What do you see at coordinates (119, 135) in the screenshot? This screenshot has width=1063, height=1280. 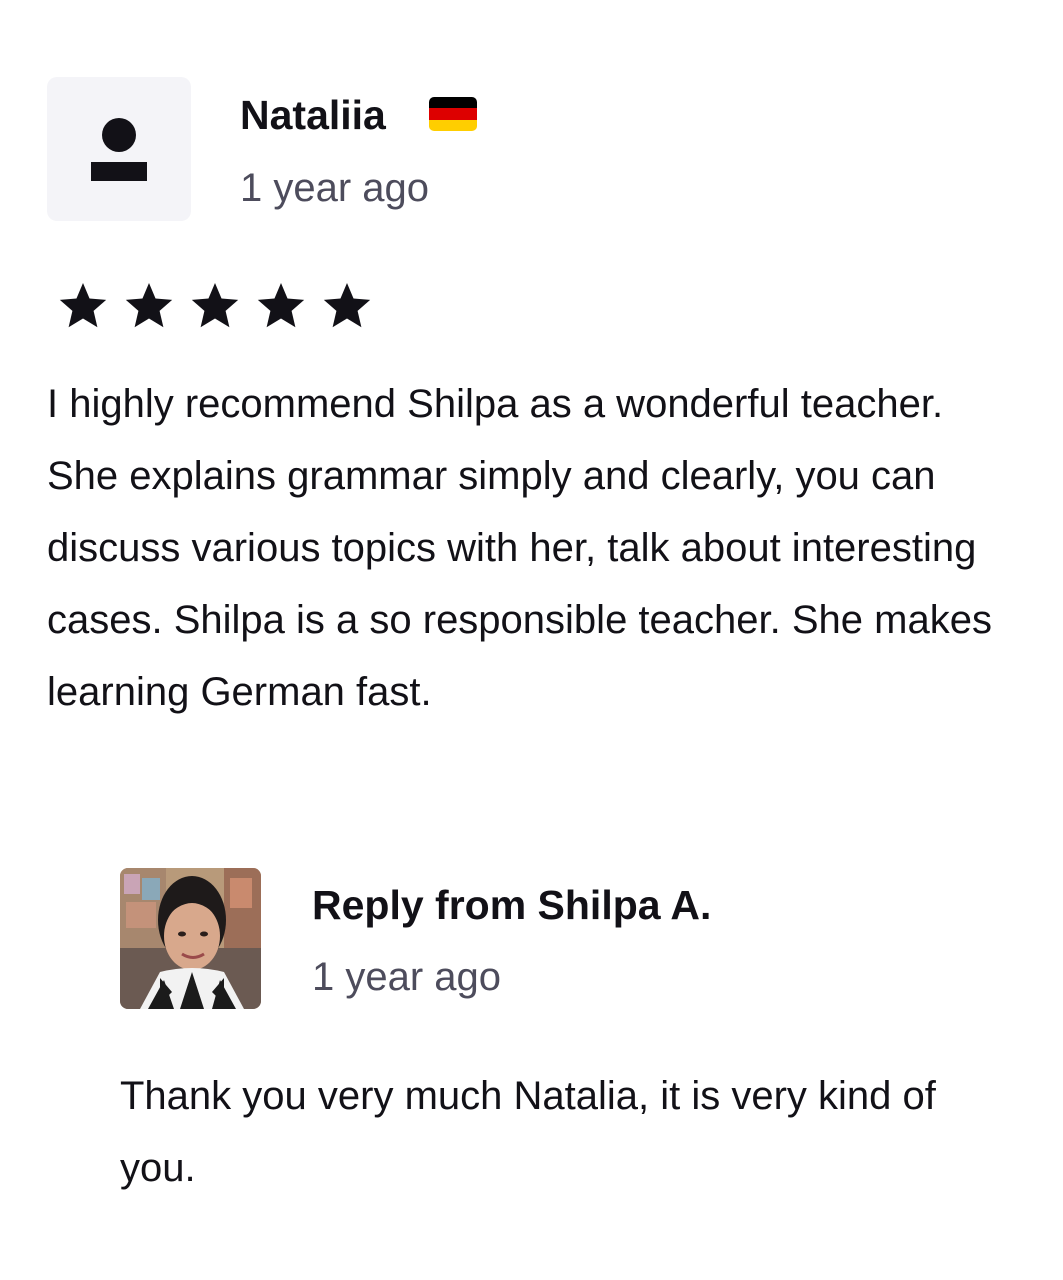 I see `user-silhouette-icon` at bounding box center [119, 135].